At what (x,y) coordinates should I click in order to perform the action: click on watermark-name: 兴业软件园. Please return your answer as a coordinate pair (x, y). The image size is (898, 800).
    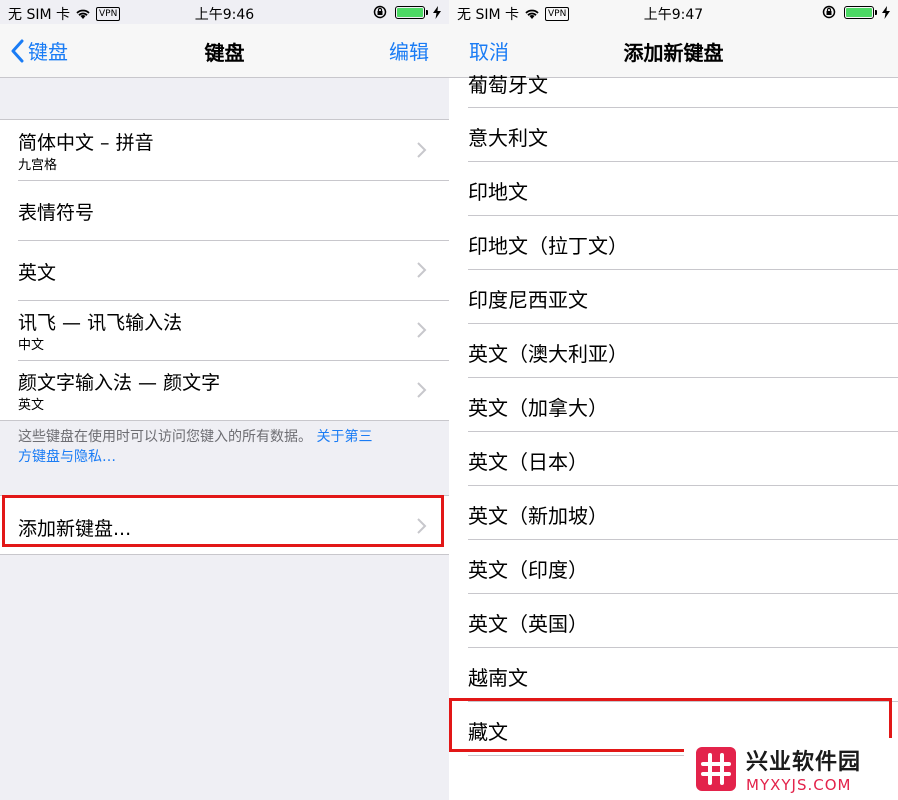
    Looking at the image, I should click on (804, 762).